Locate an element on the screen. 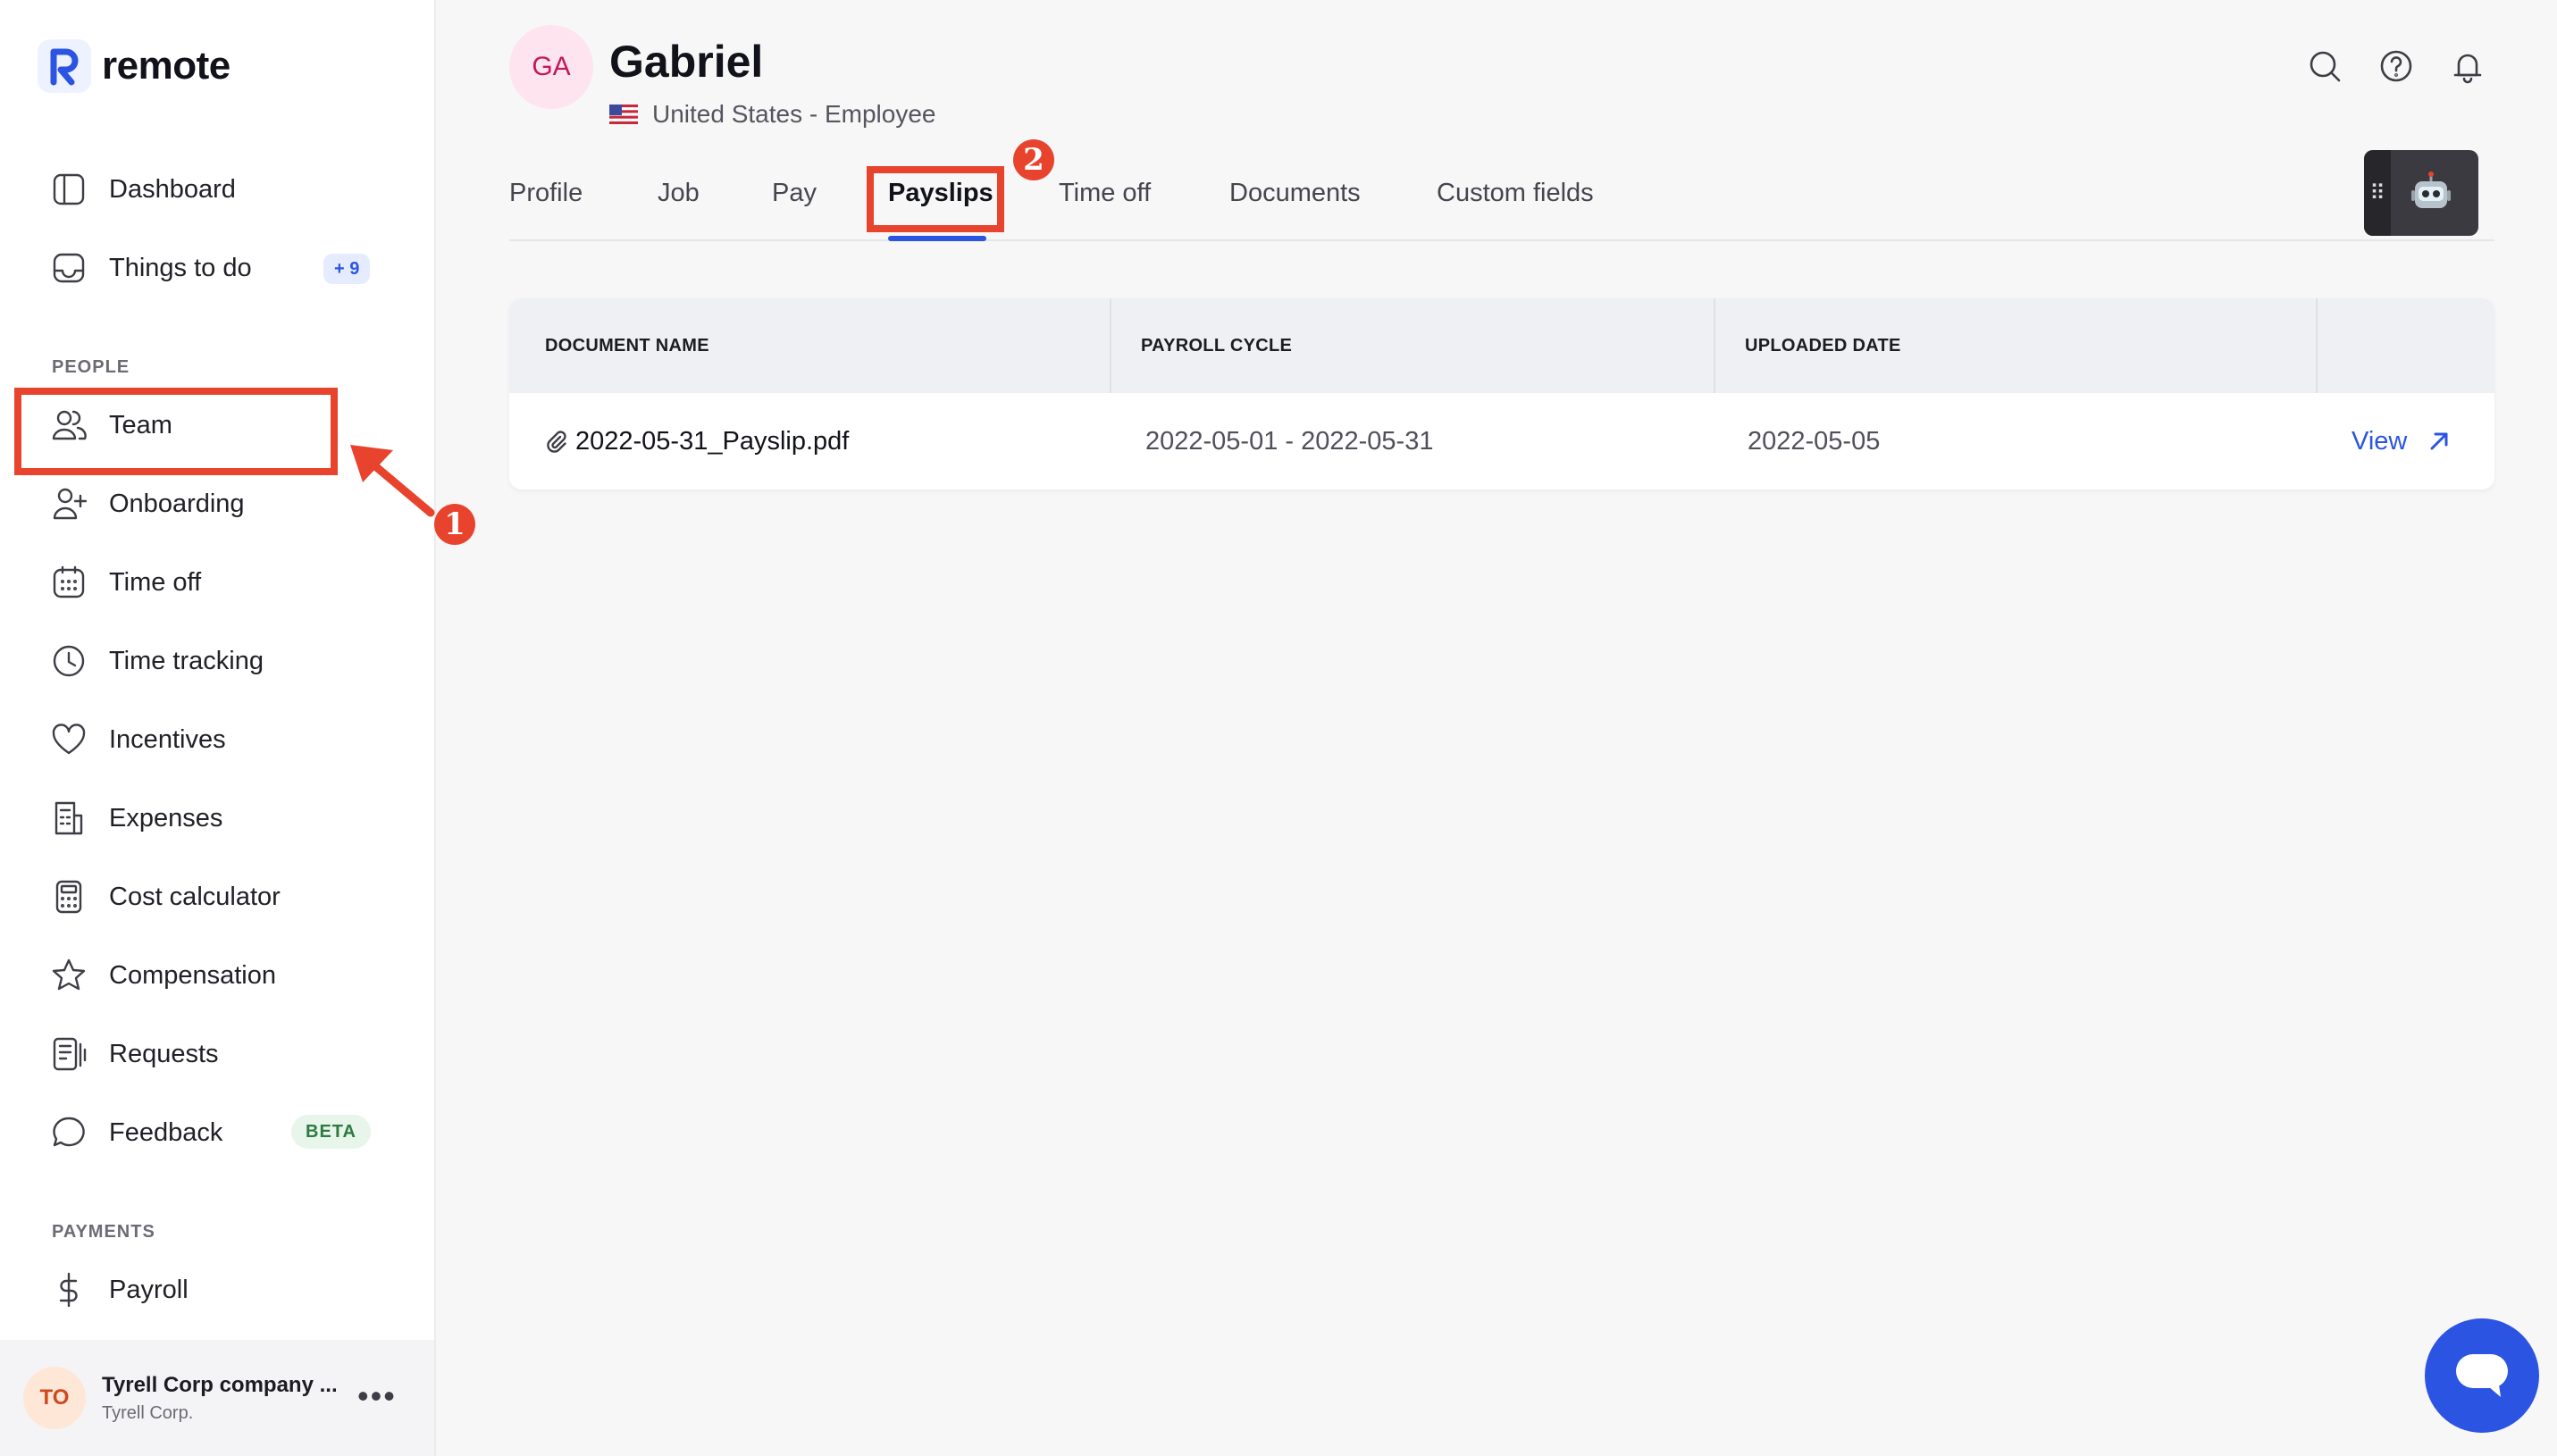  chat-icon is located at coordinates (2482, 1375).